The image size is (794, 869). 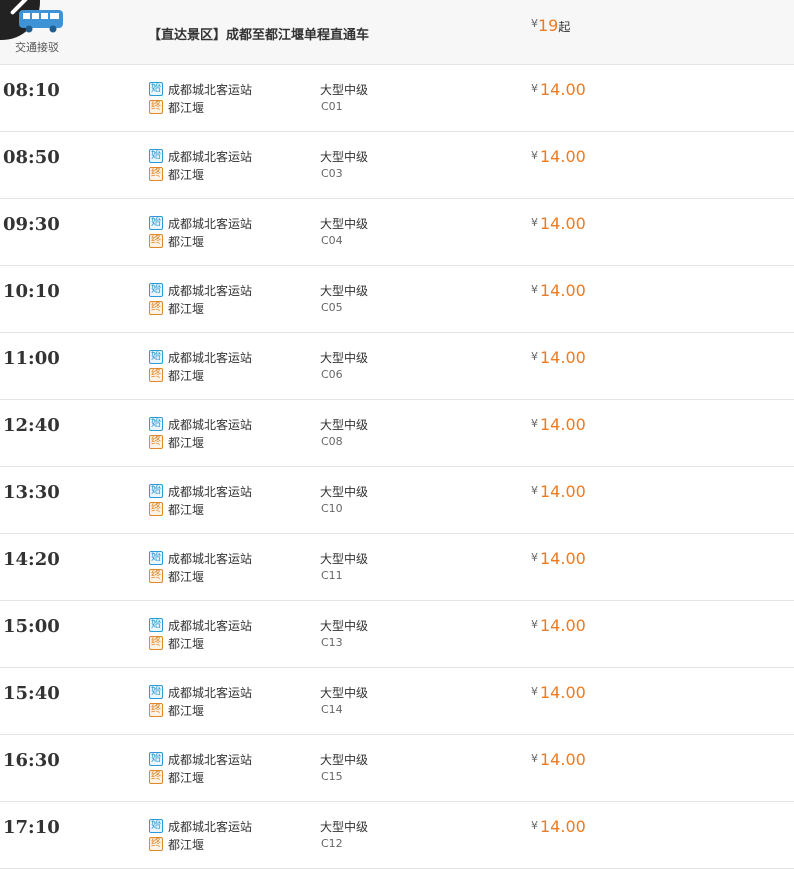 I want to click on bus-code: C03, so click(x=332, y=173).